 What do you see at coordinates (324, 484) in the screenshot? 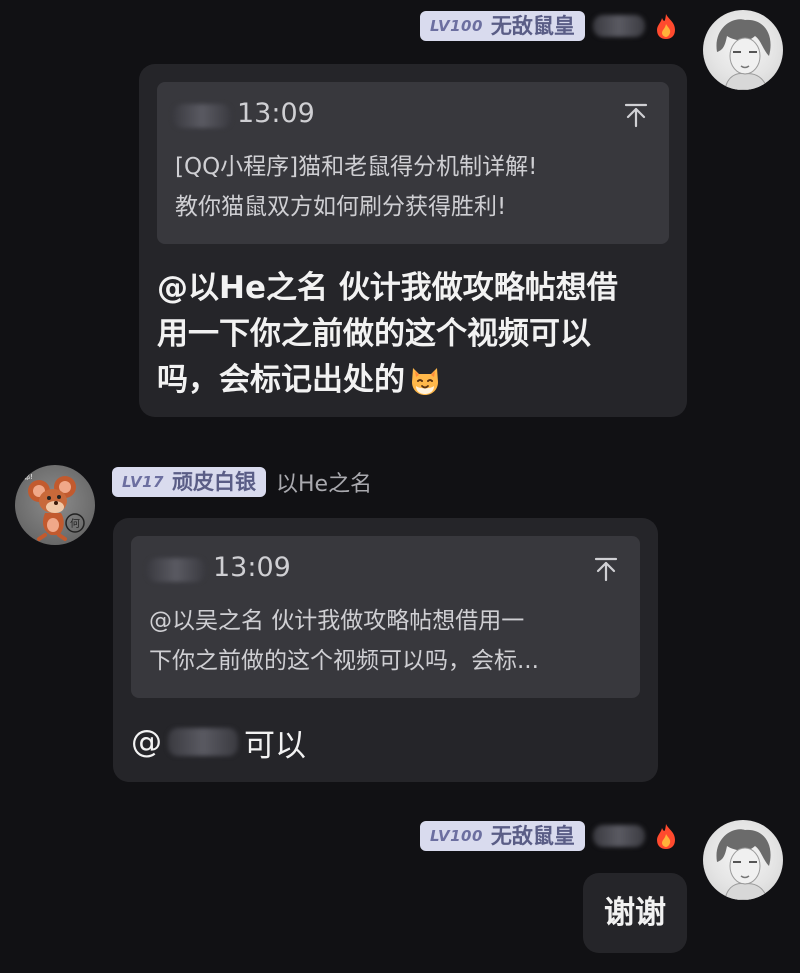
I see `sender-nickname: 以He之名` at bounding box center [324, 484].